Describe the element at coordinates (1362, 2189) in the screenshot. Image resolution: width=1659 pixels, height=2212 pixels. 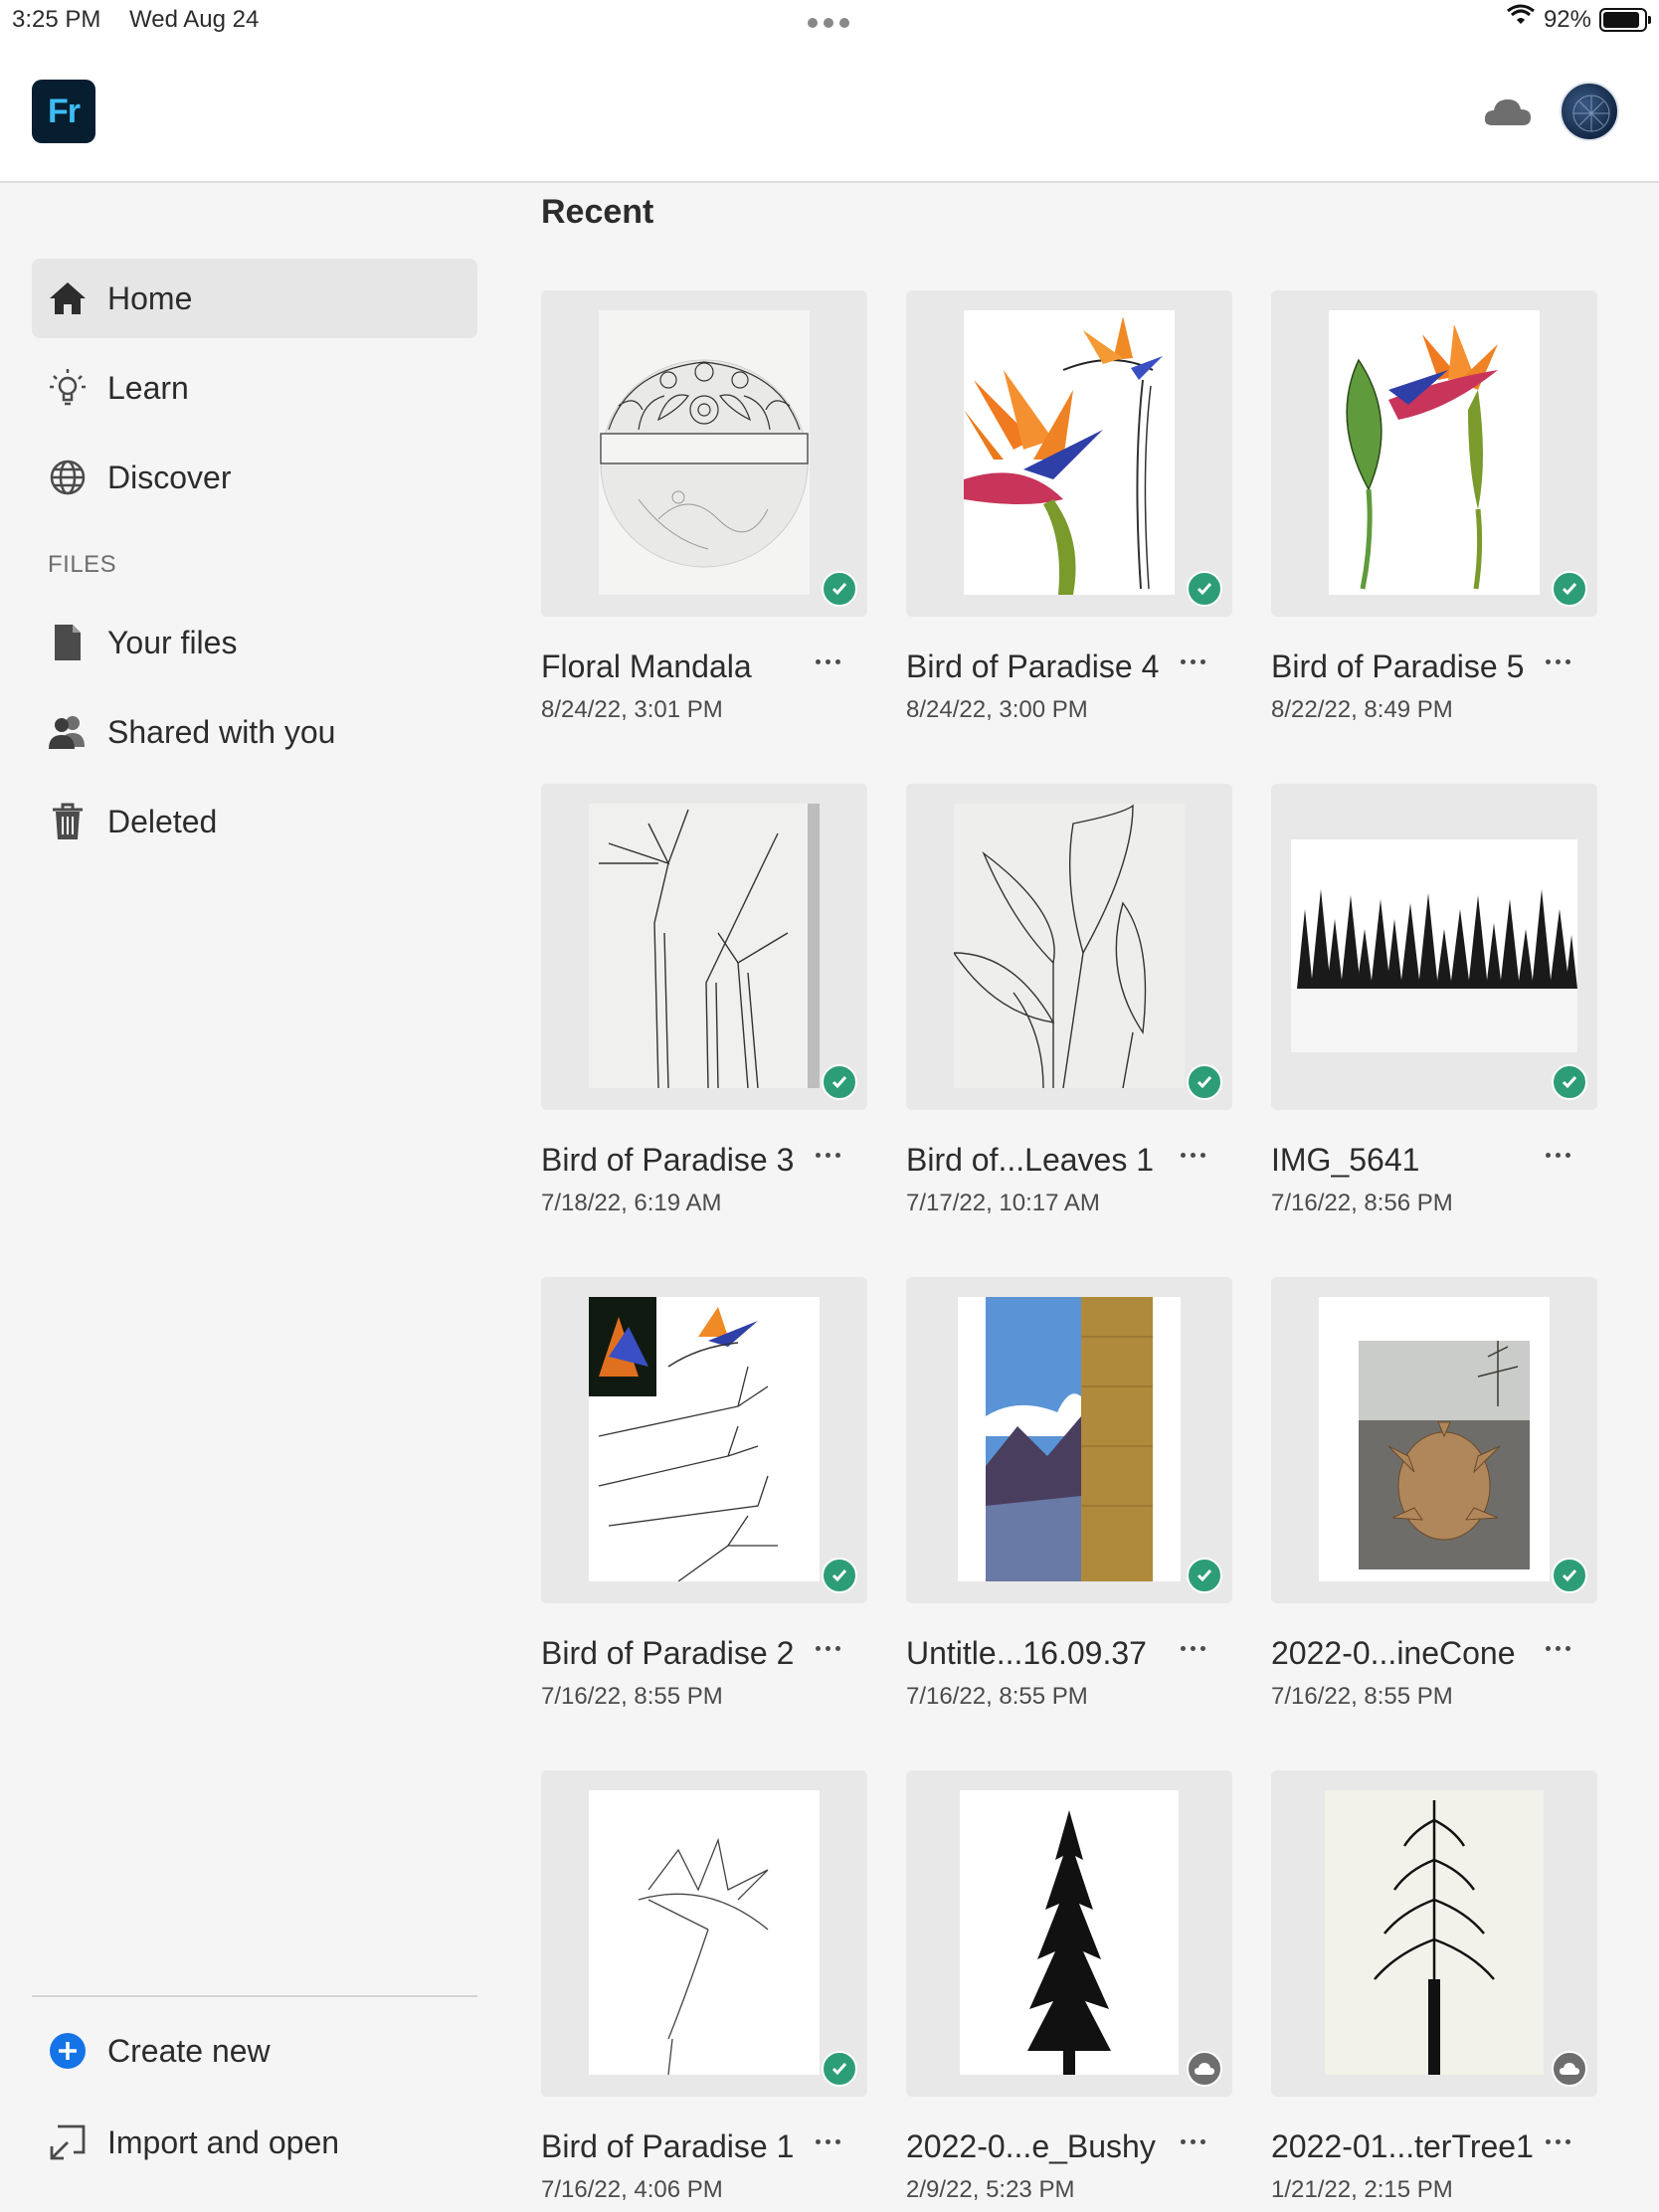
I see `file-date: 1/21/22, 2:15 PM` at that location.